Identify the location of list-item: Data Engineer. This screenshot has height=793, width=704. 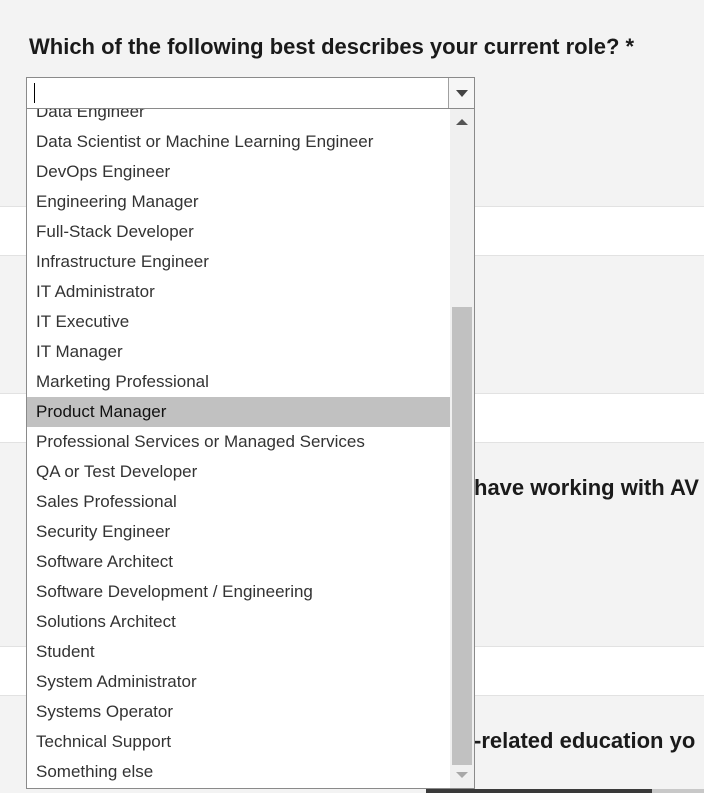
(238, 118).